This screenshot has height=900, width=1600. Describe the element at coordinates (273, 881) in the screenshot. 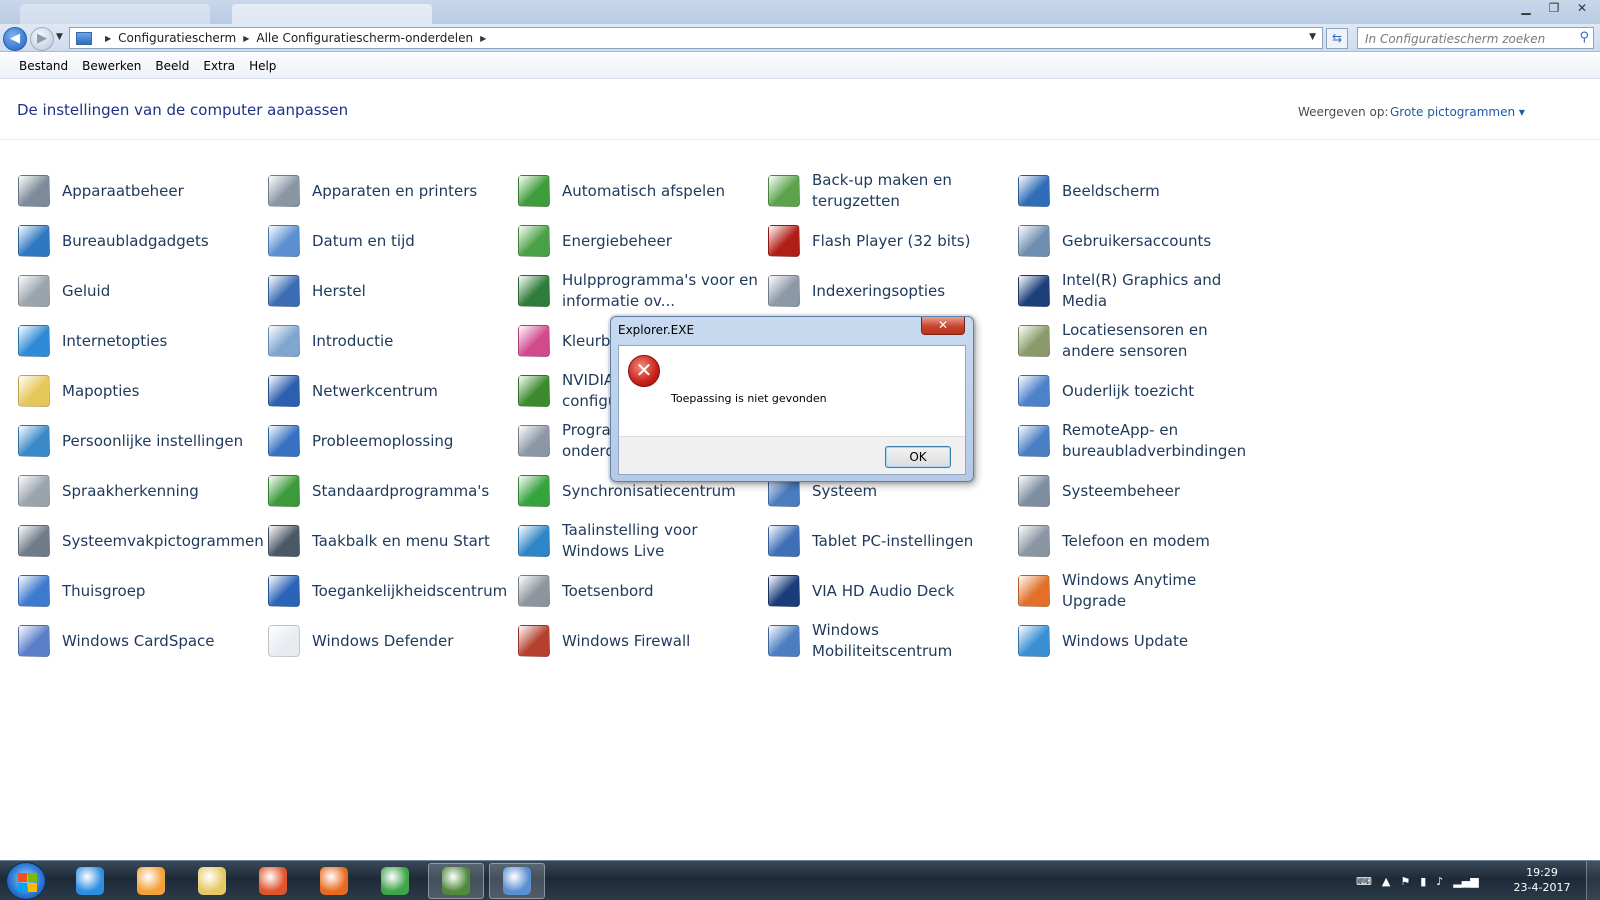

I see `taskbar-app-office` at that location.